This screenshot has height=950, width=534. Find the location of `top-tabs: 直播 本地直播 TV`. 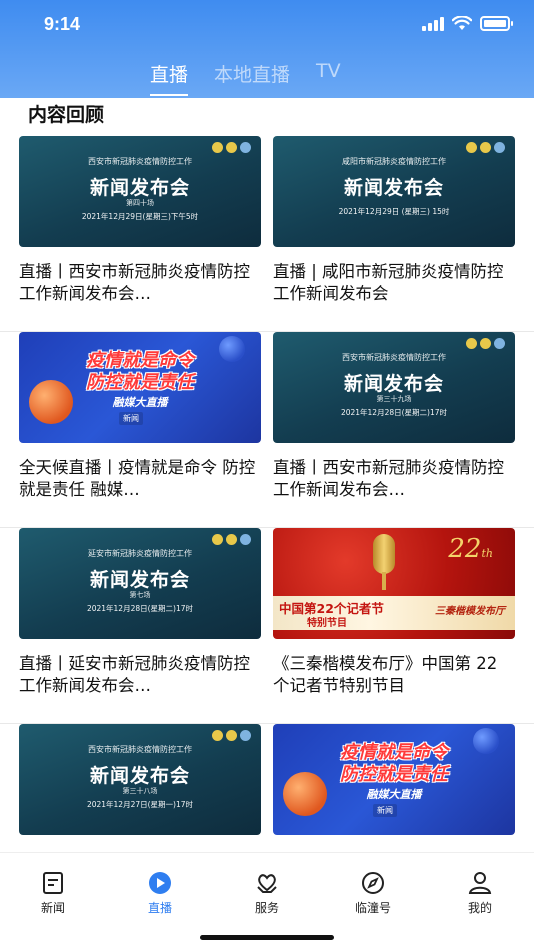

top-tabs: 直播 本地直播 TV is located at coordinates (245, 78).